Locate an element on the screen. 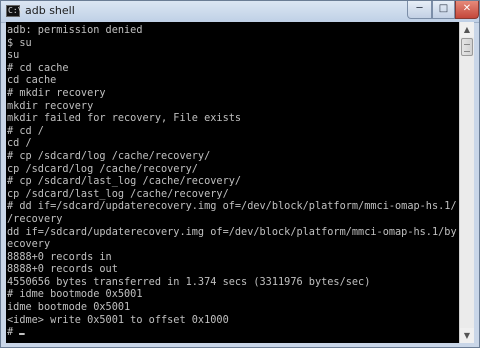  console-line: su is located at coordinates (13, 55).